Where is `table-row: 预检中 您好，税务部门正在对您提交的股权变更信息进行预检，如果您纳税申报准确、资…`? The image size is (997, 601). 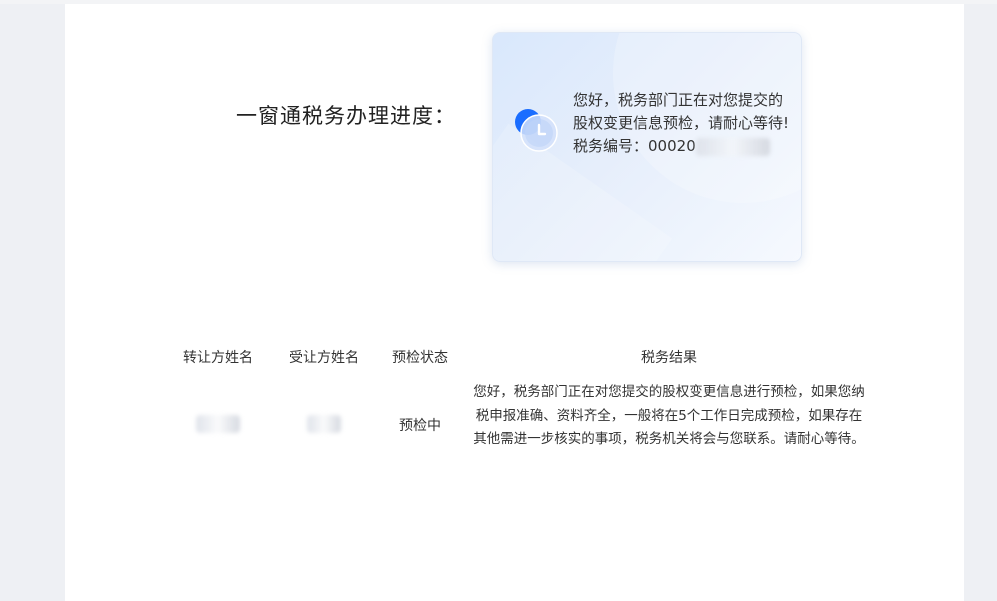 table-row: 预检中 您好，税务部门正在对您提交的股权变更信息进行预检，如果您纳税申报准确、资… is located at coordinates (525, 426).